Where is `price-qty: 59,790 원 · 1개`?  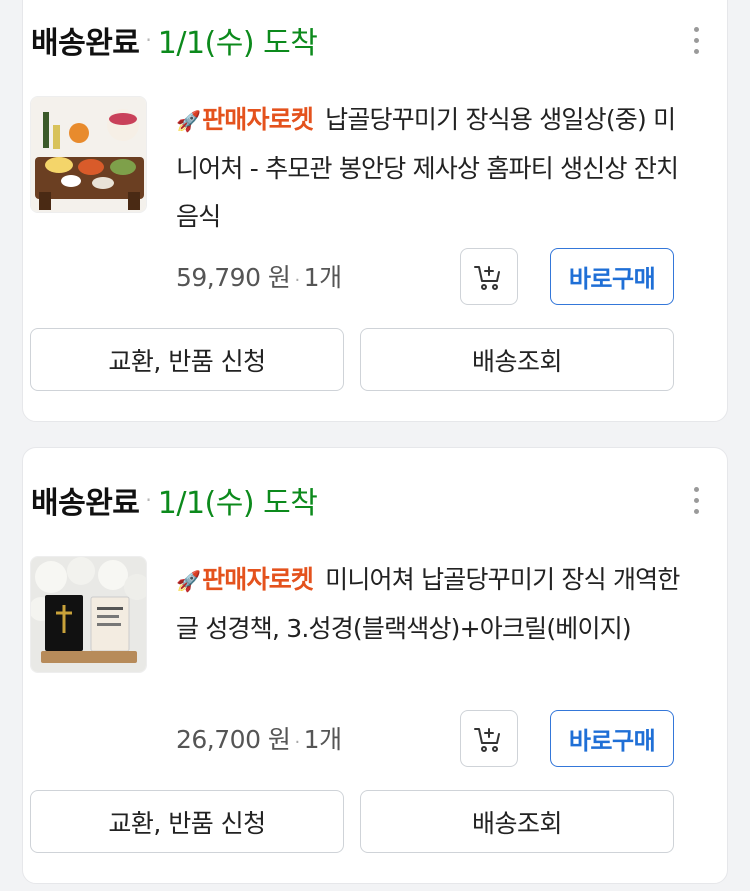
price-qty: 59,790 원 · 1개 is located at coordinates (259, 277).